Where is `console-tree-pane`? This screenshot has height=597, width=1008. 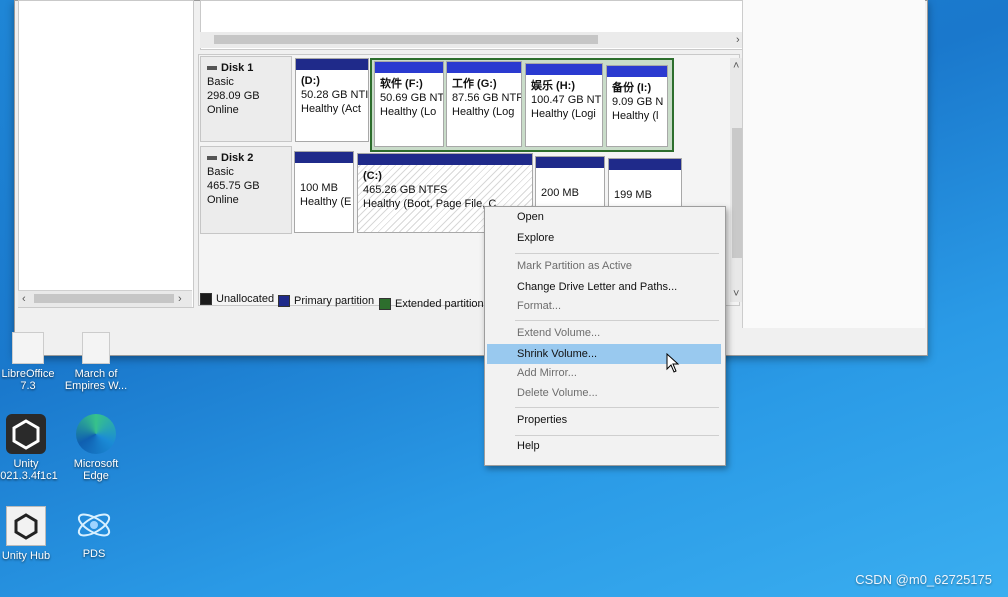
console-tree-pane is located at coordinates (106, 154).